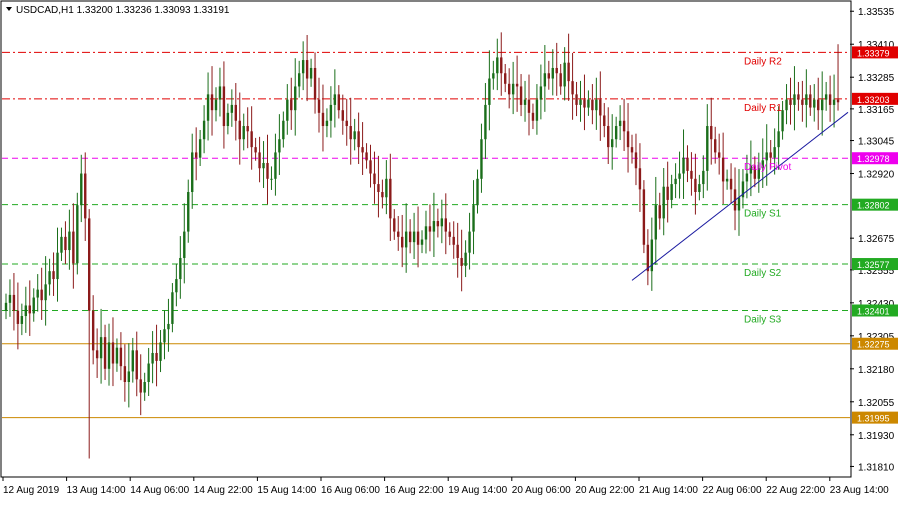 Image resolution: width=900 pixels, height=505 pixels. Describe the element at coordinates (604, 490) in the screenshot. I see `x-tick-label: 20 Aug 22:00` at that location.